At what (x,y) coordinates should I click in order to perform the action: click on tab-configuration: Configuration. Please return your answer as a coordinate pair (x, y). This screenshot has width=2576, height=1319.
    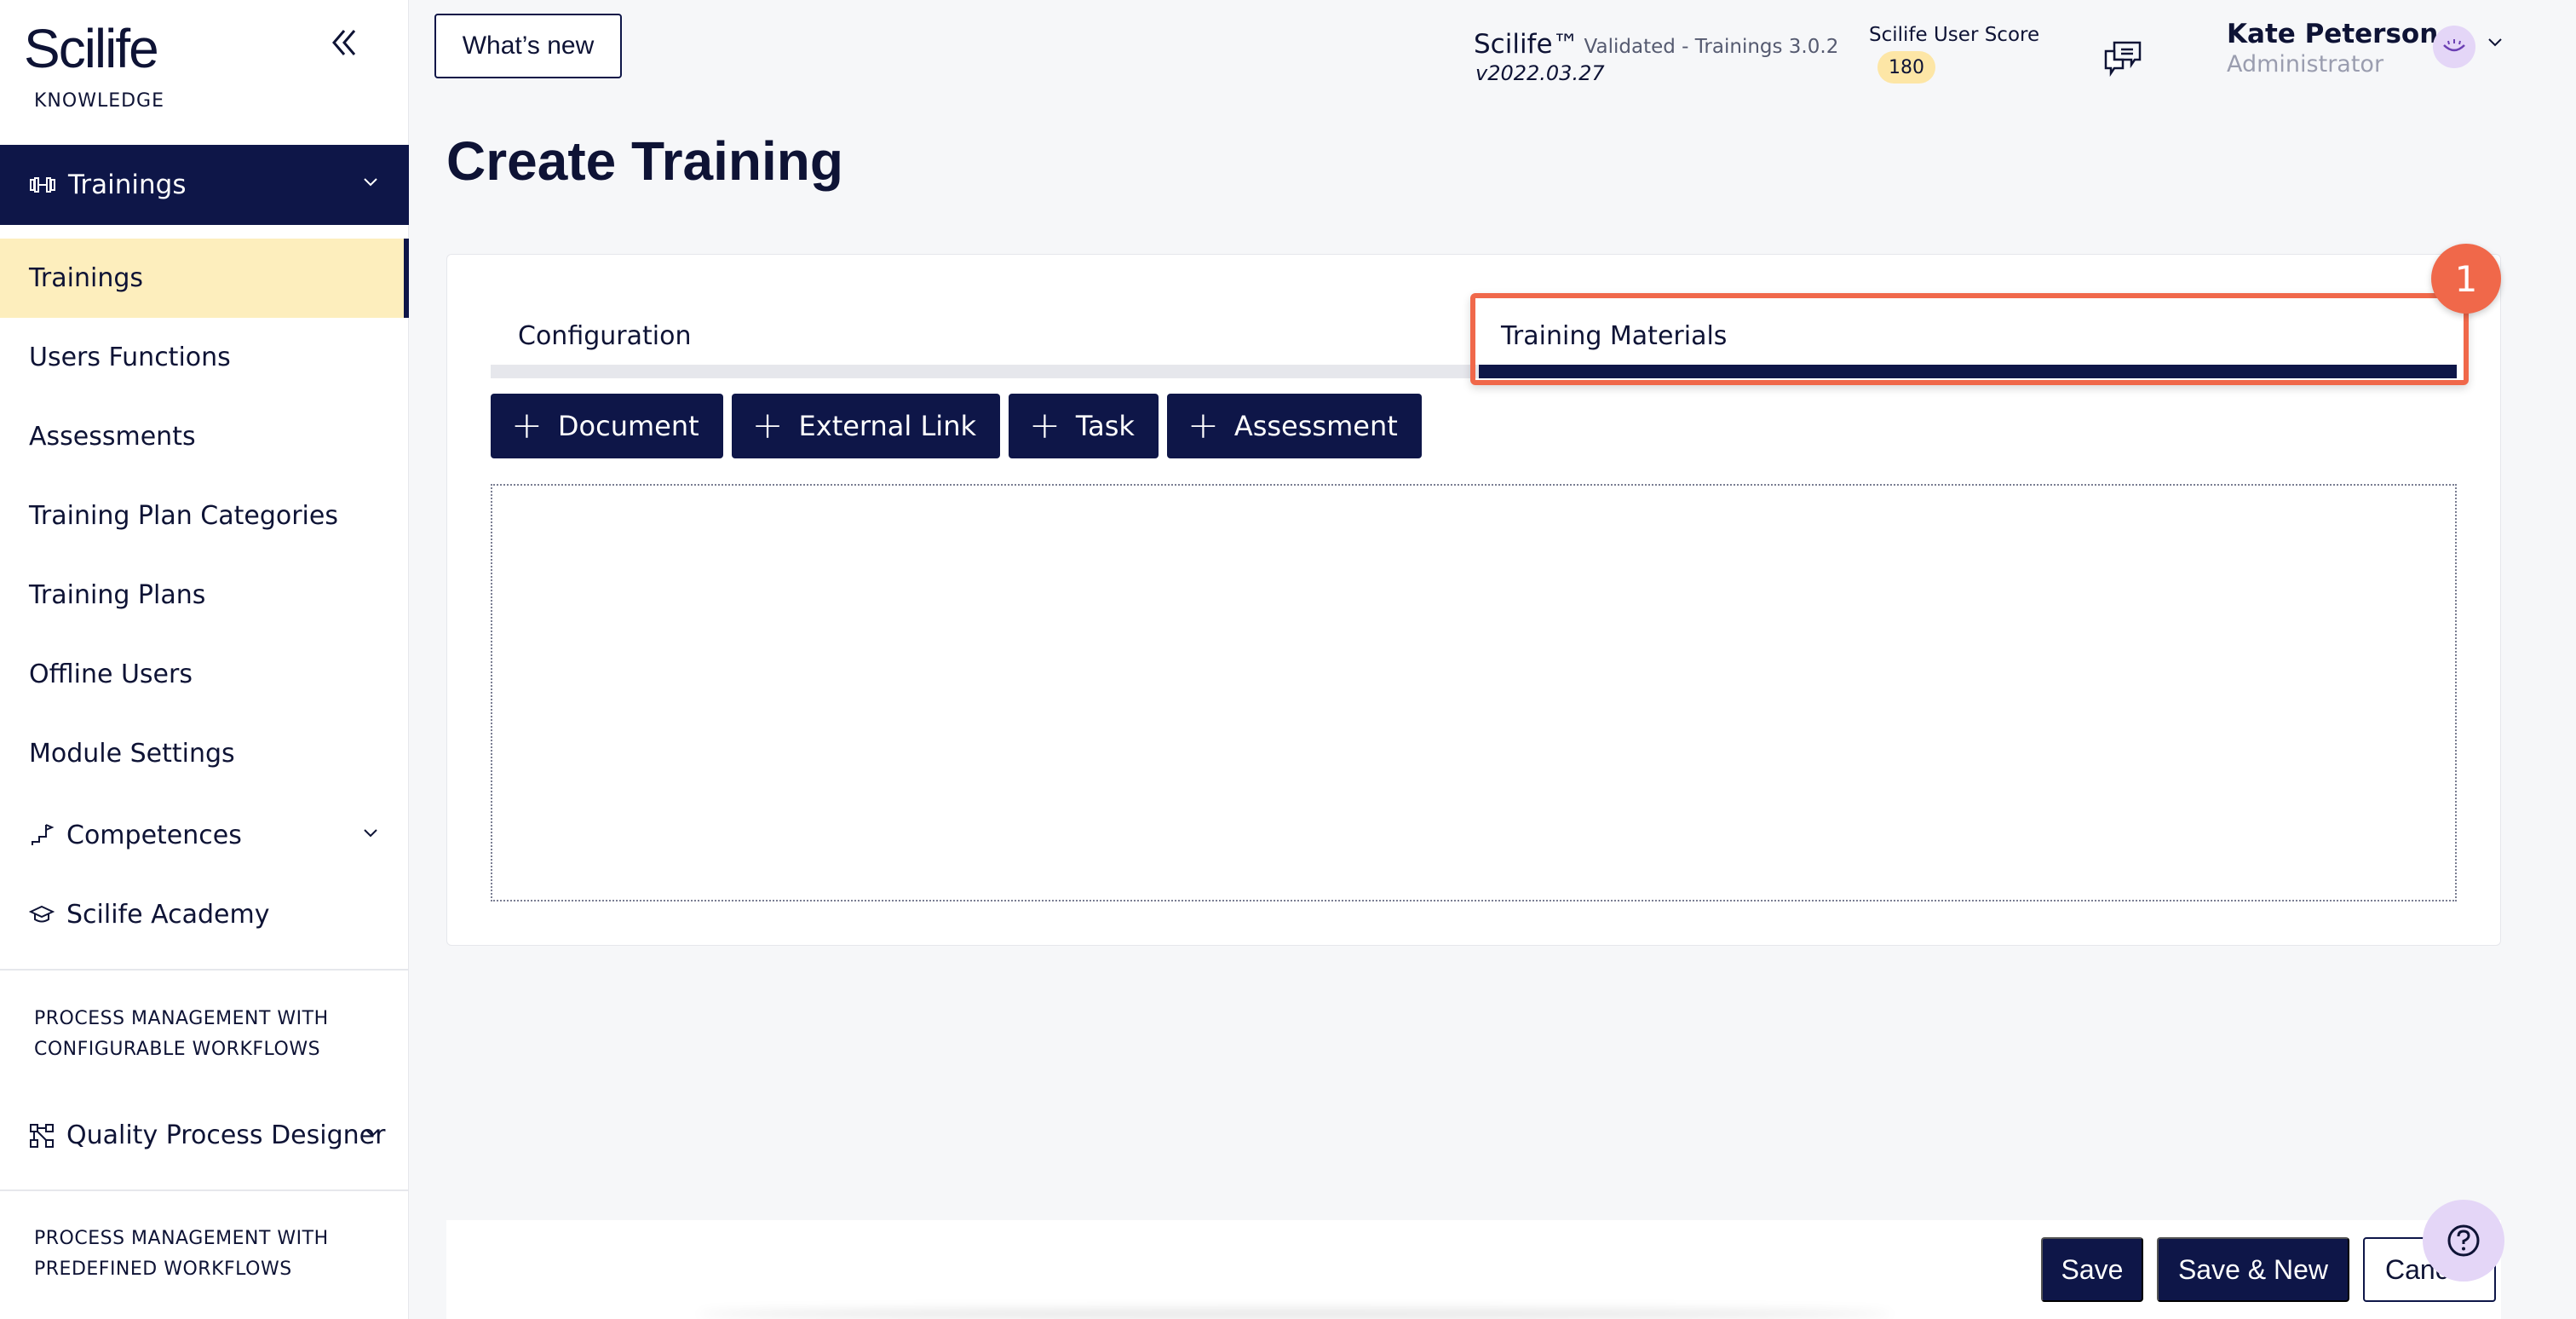
    Looking at the image, I should click on (981, 336).